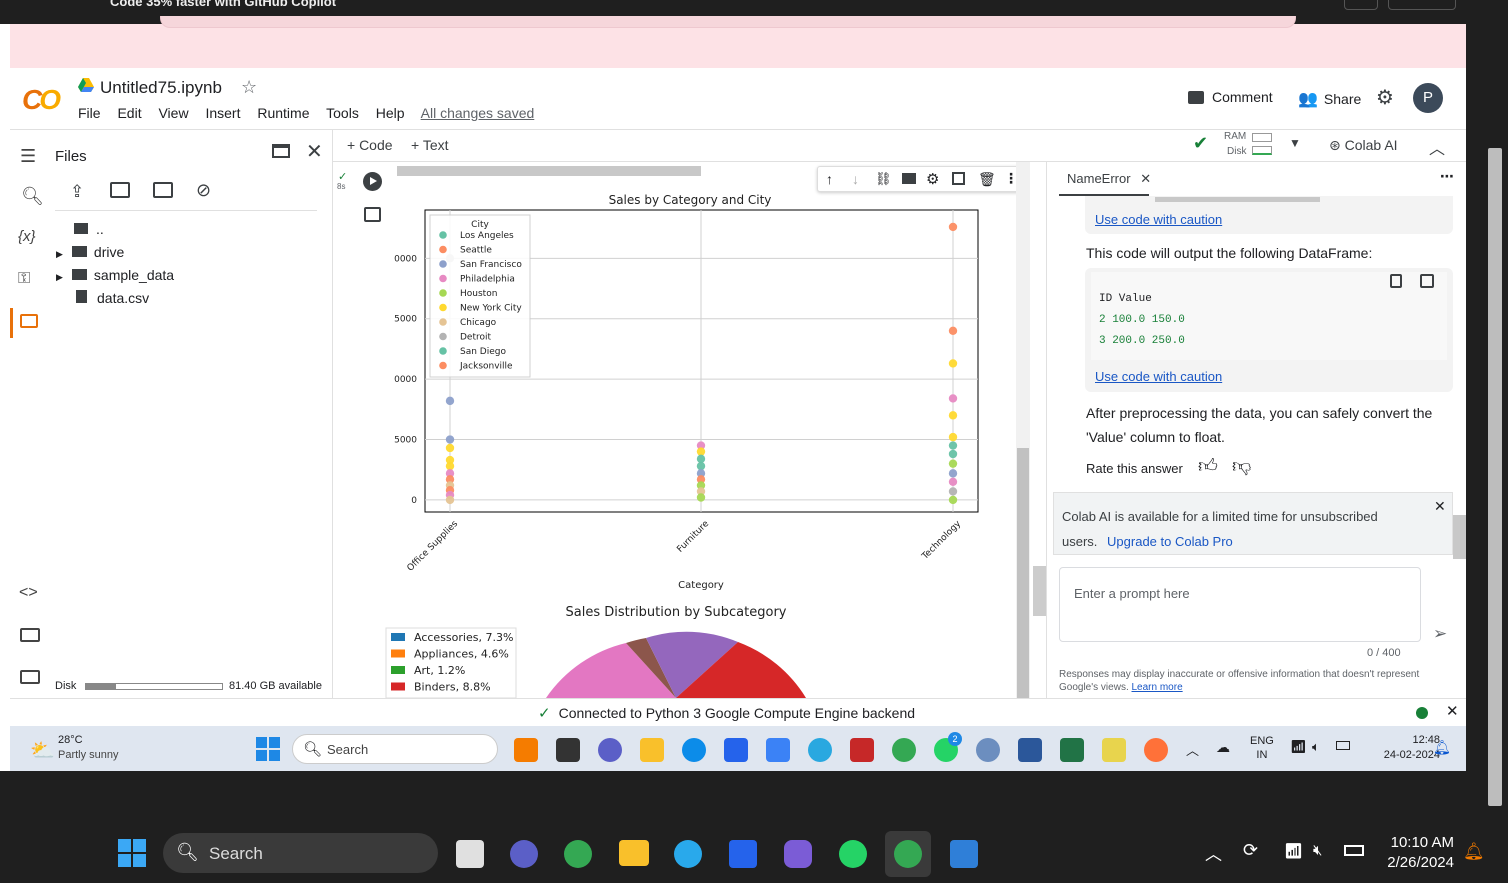 The height and width of the screenshot is (883, 1508). What do you see at coordinates (203, 190) in the screenshot?
I see `hide-files-icon: ⊘` at bounding box center [203, 190].